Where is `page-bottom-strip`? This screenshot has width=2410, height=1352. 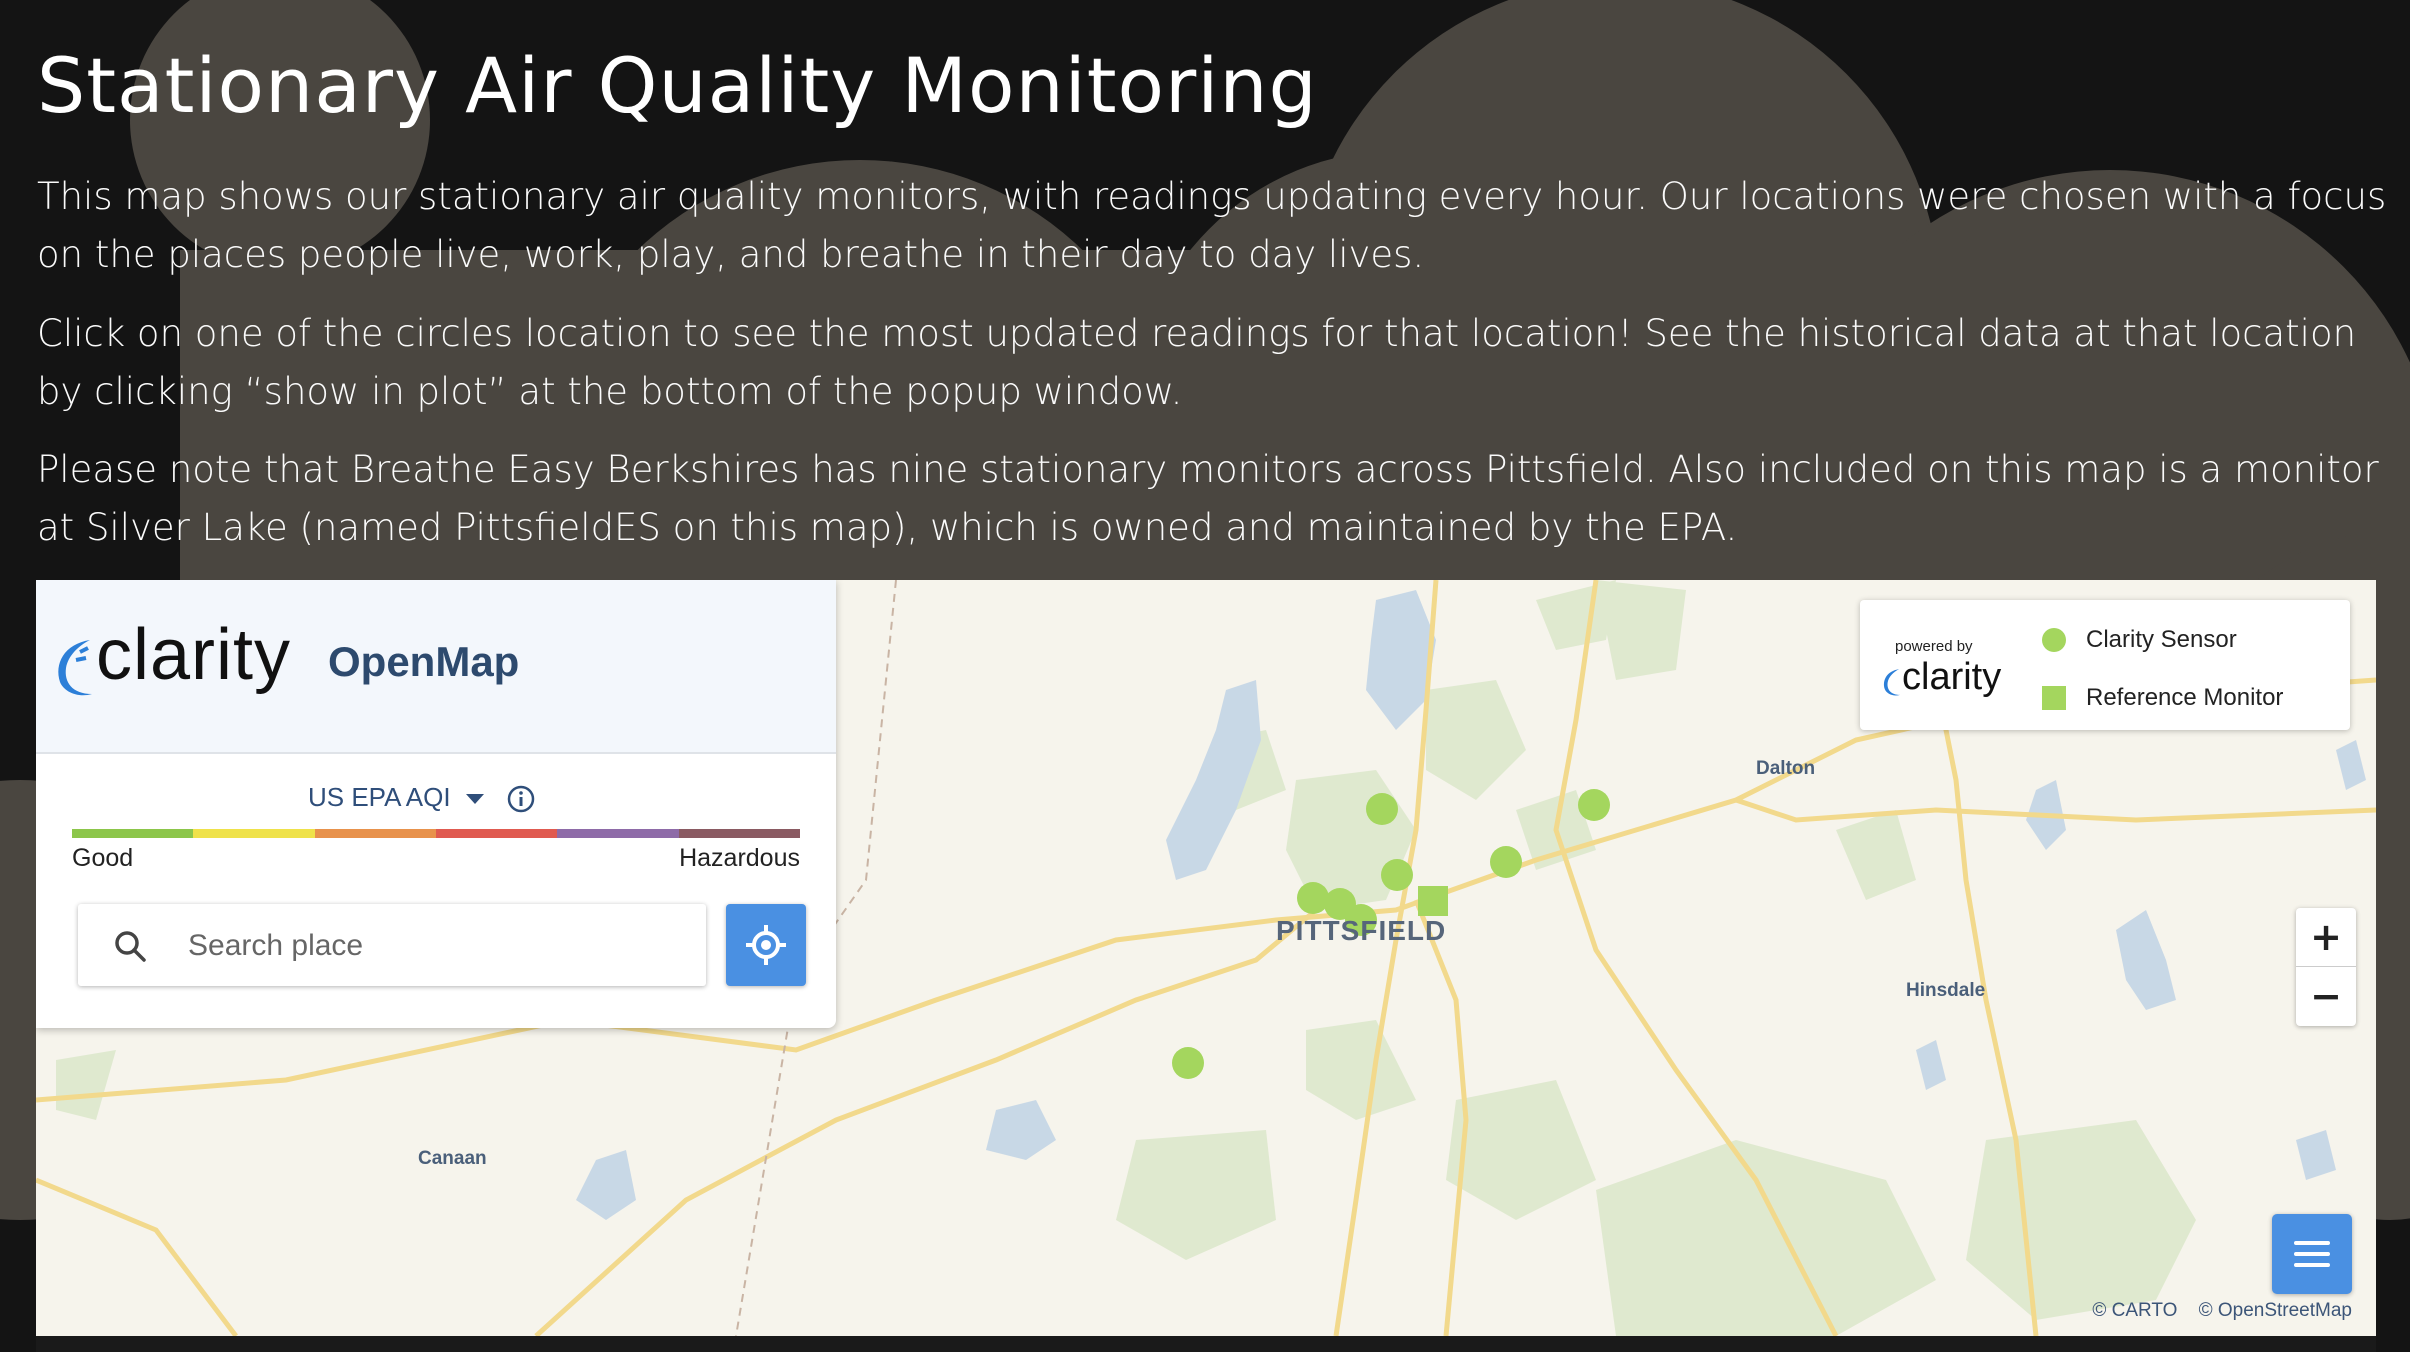 page-bottom-strip is located at coordinates (1206, 1344).